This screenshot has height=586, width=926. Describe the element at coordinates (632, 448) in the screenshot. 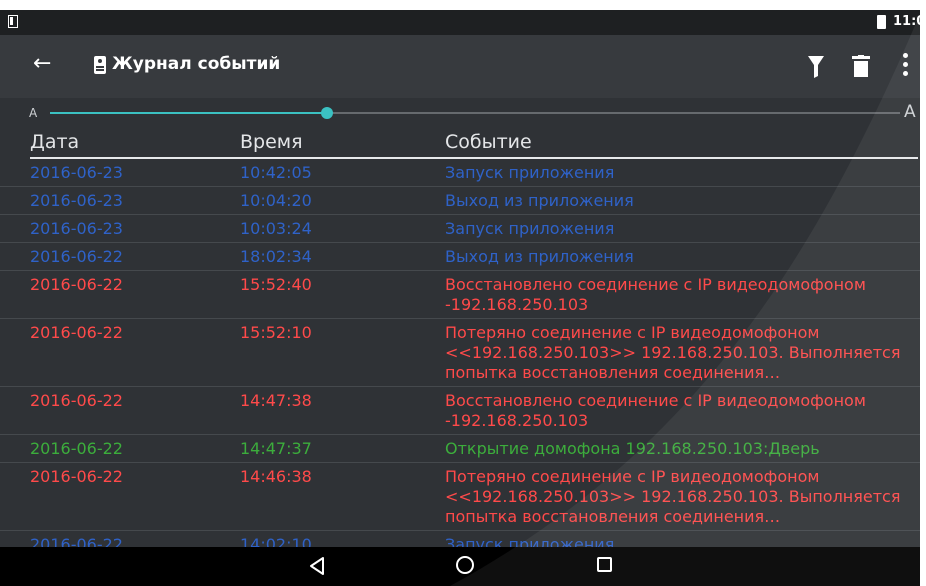

I see `cell-event: Открытие домофона 192.168.250.103:Дверь` at that location.